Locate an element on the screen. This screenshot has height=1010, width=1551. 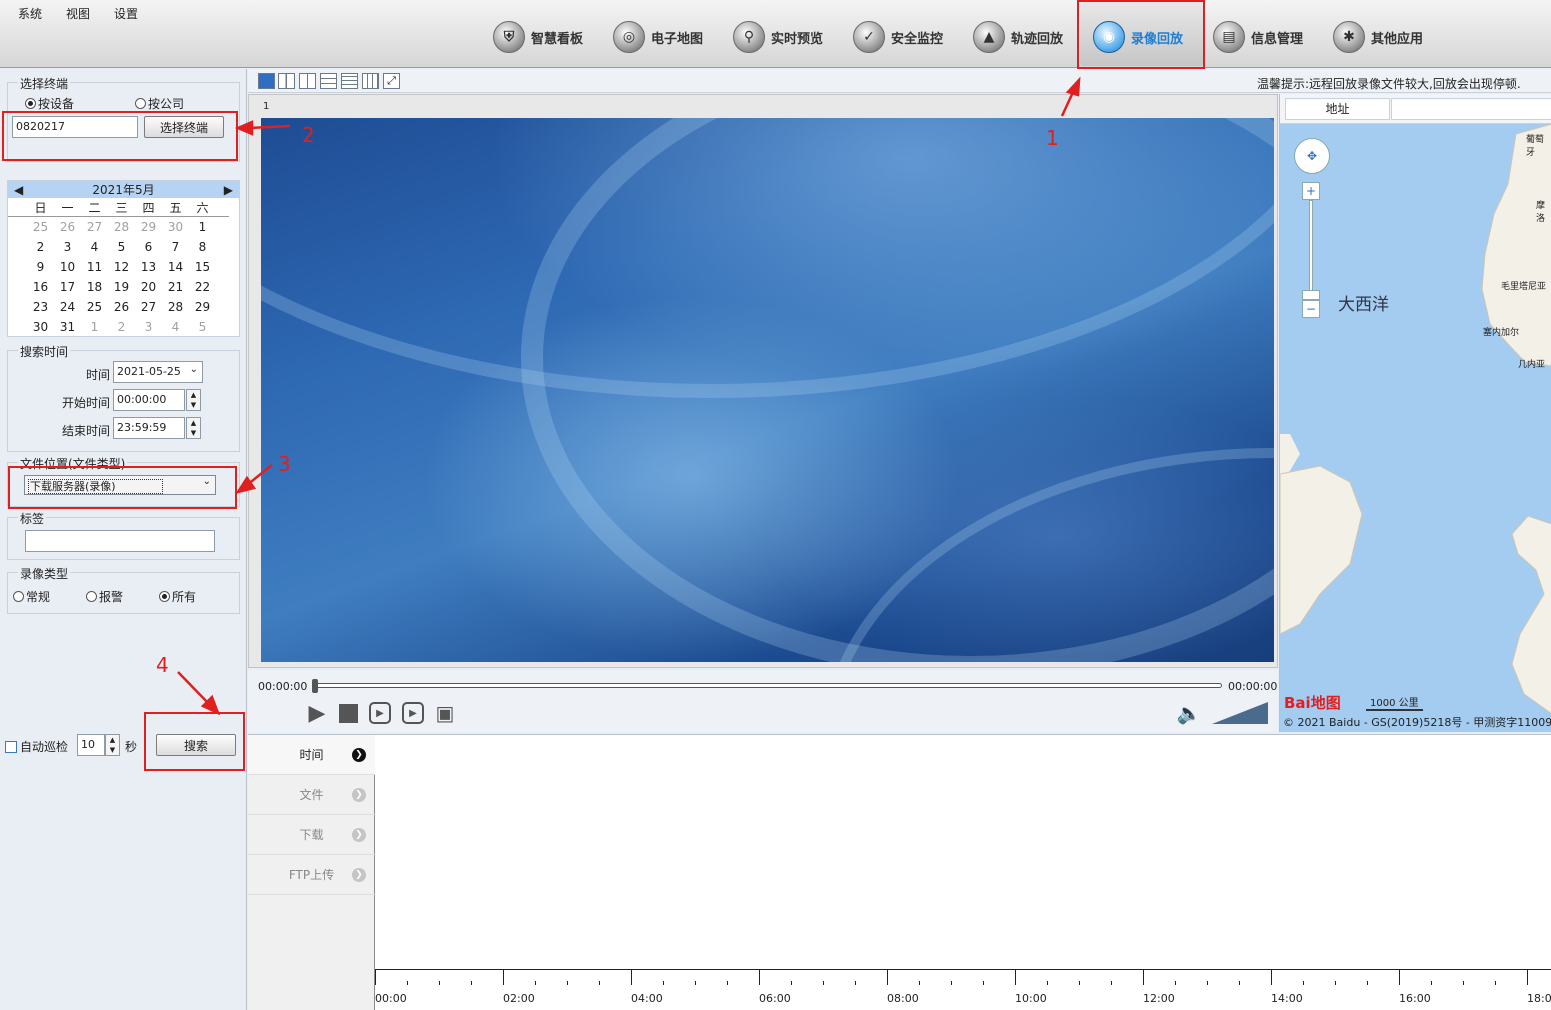
annotation-number: 3 is located at coordinates (284, 464).